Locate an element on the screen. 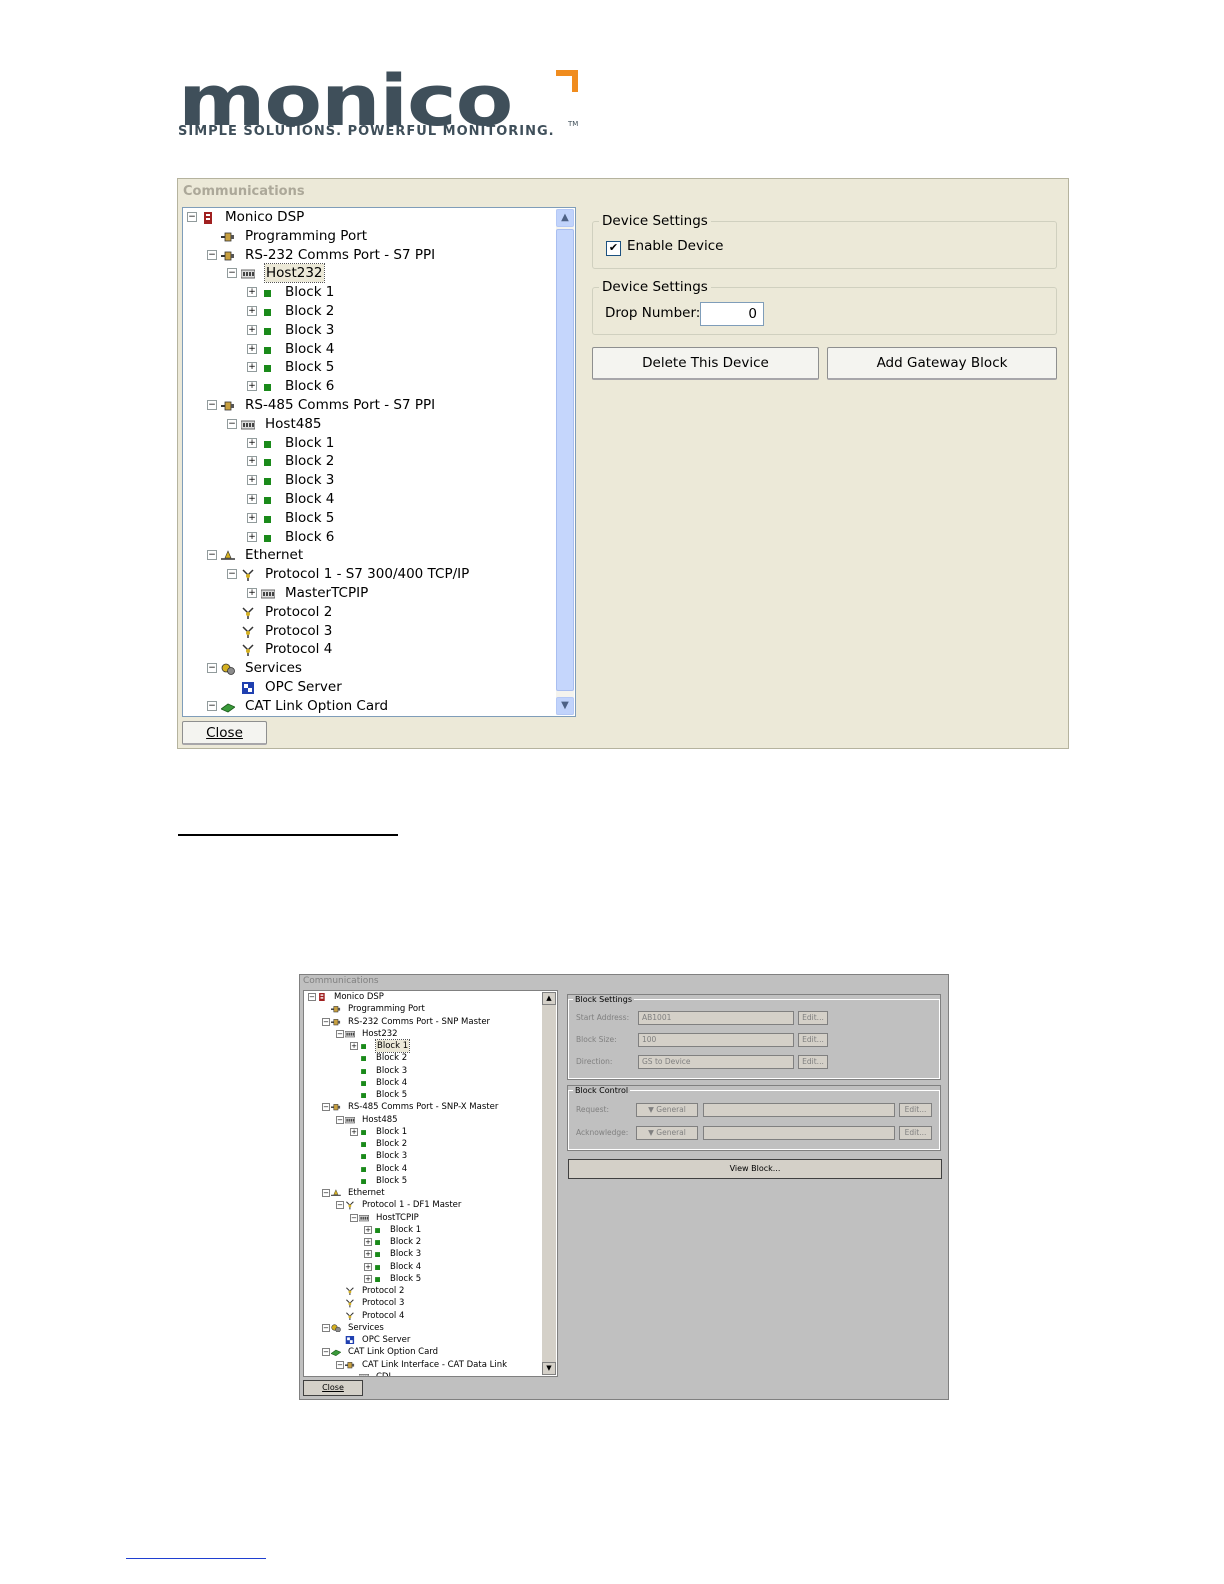 The height and width of the screenshot is (1584, 1224). tree-item: − Protocol 1 - S7 300/400 TCP/IP is located at coordinates (368, 574).